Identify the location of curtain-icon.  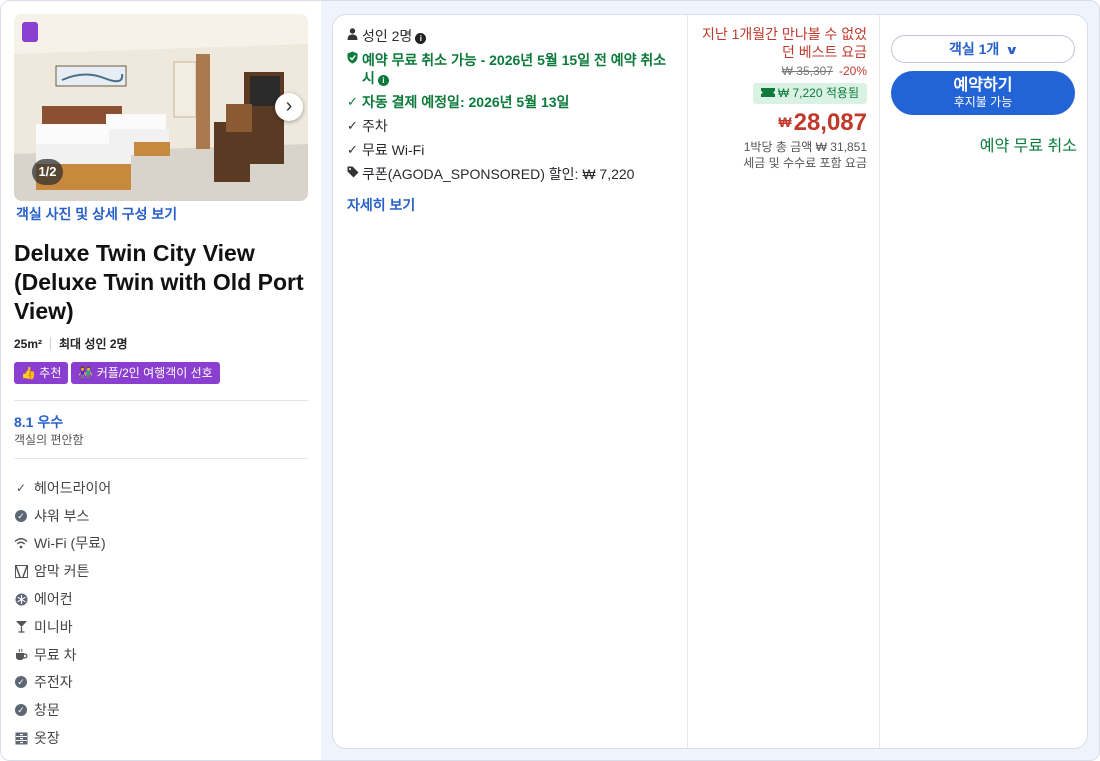
(21, 571).